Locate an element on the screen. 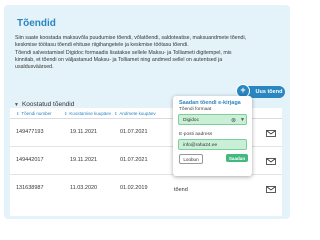  cell-data-date: 01.02.2019 is located at coordinates (134, 188).